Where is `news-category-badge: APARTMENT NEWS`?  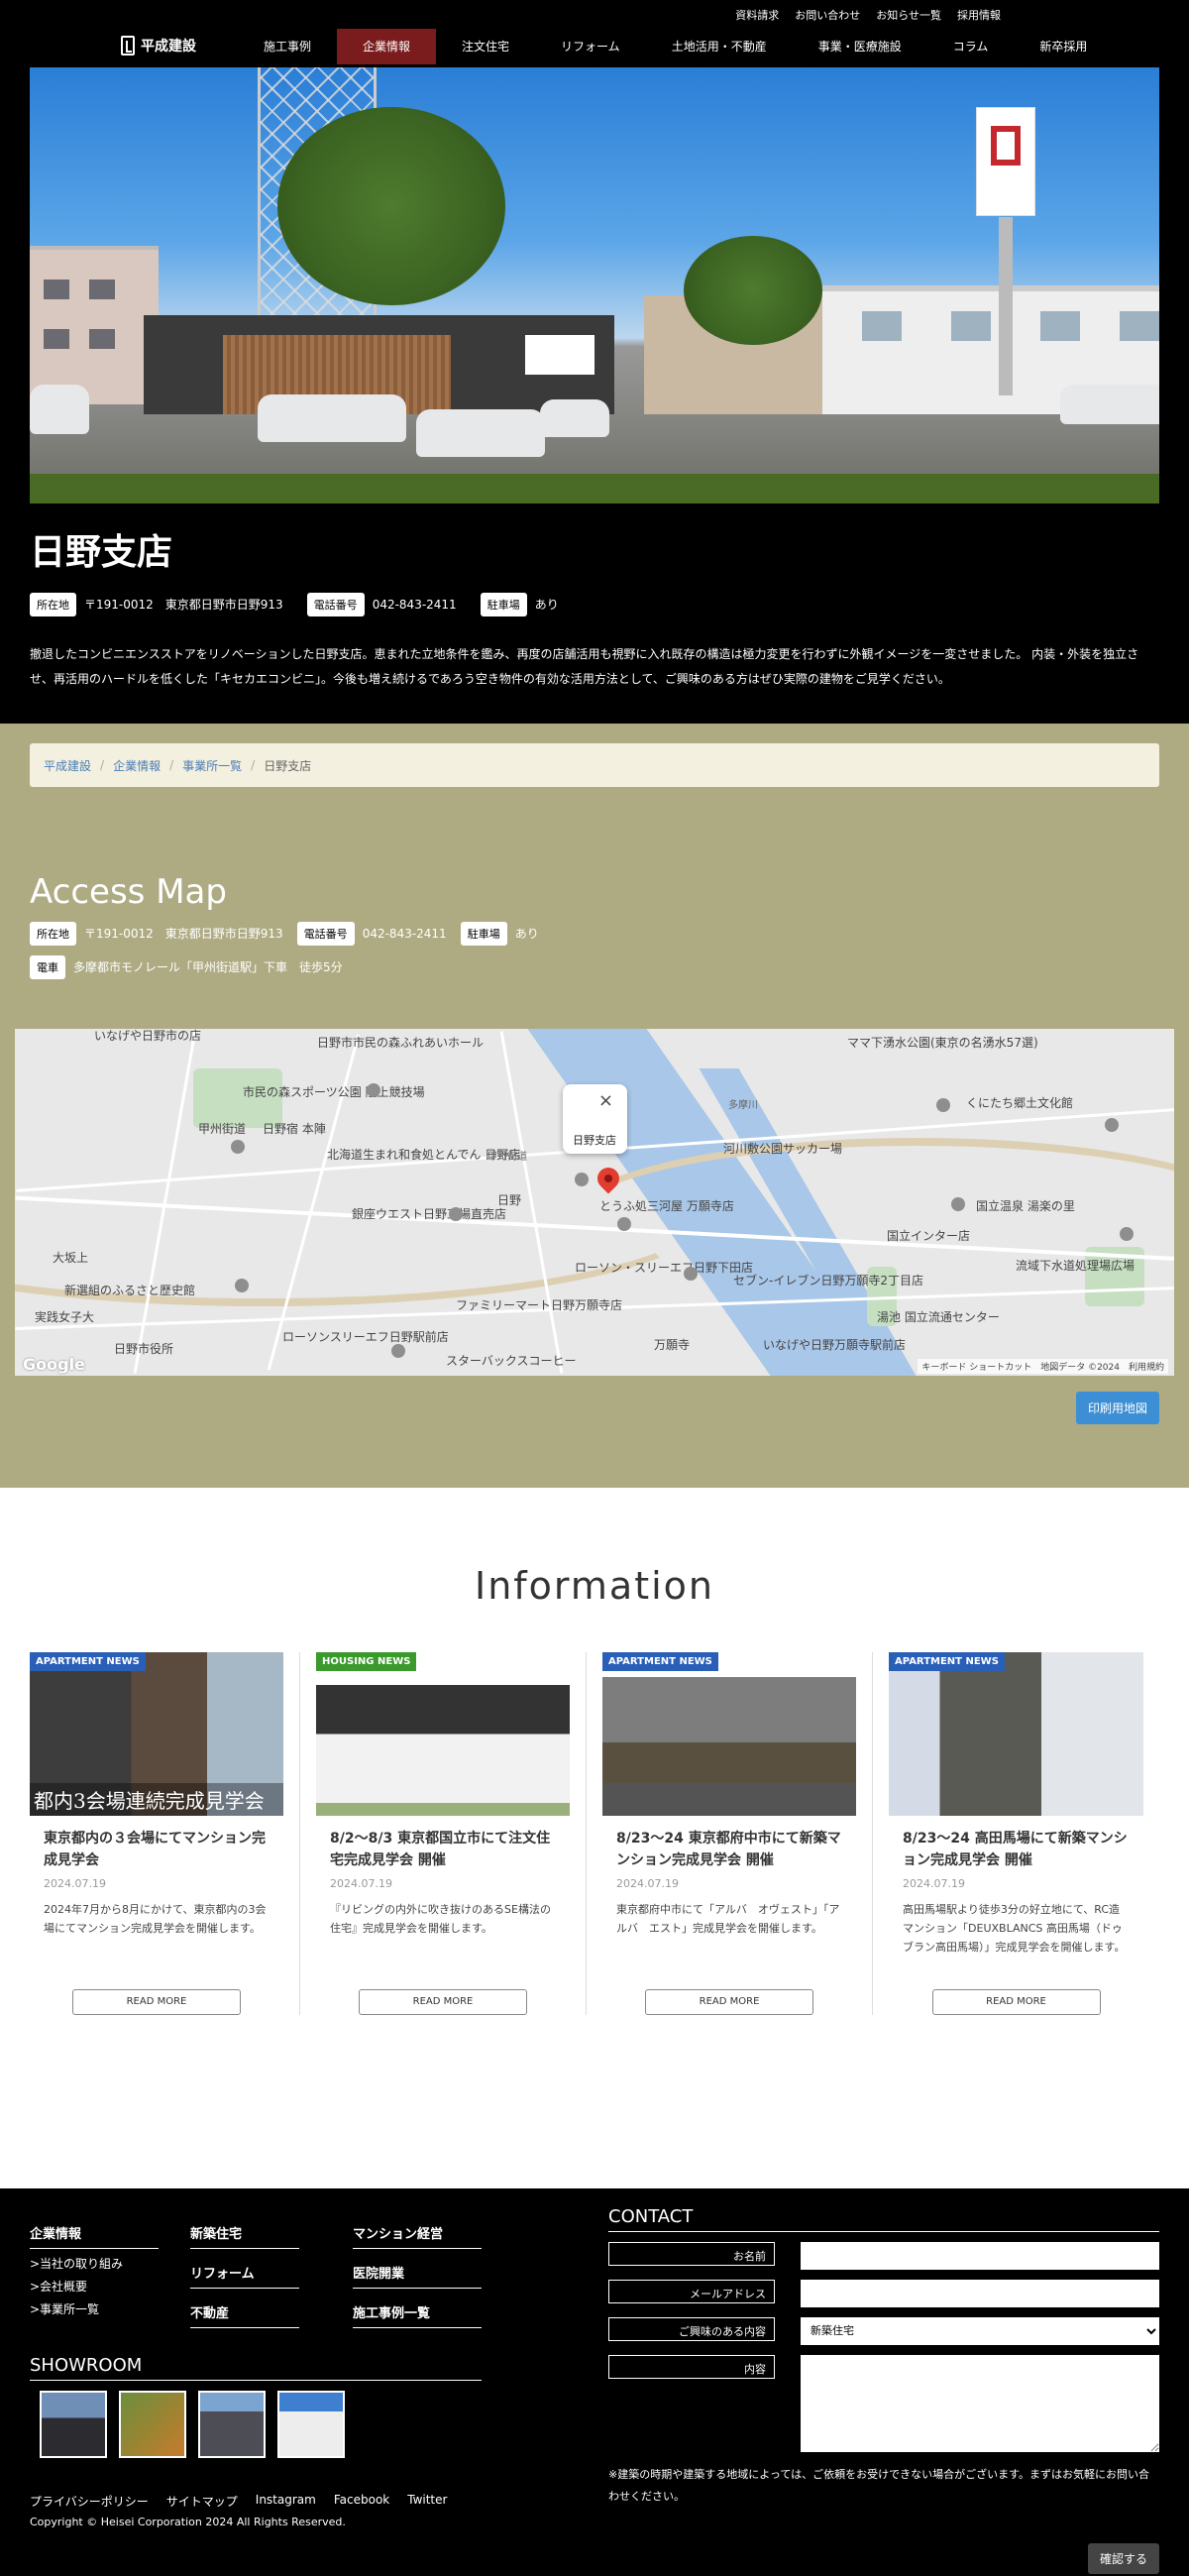
news-category-badge: APARTMENT NEWS is located at coordinates (88, 1661).